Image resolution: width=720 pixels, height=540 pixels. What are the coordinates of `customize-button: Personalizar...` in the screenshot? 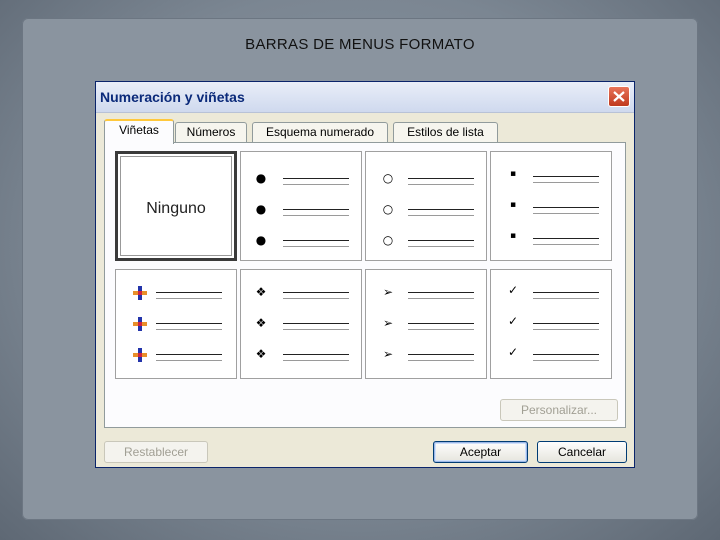 It's located at (559, 410).